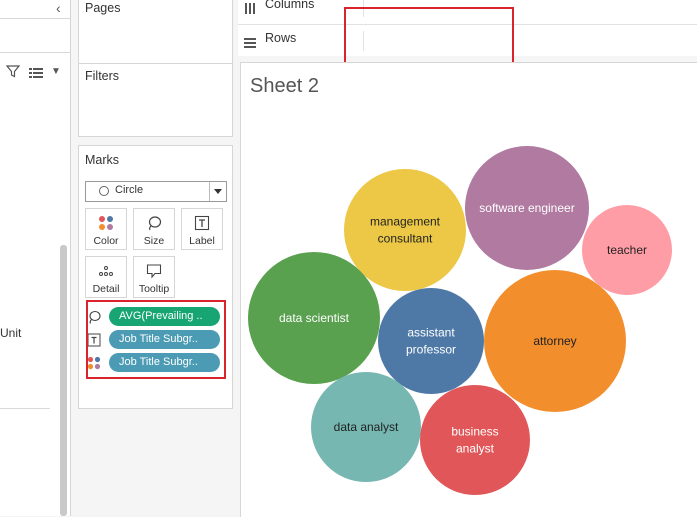 The width and height of the screenshot is (697, 517). I want to click on bubble-label: data scientist, so click(314, 318).